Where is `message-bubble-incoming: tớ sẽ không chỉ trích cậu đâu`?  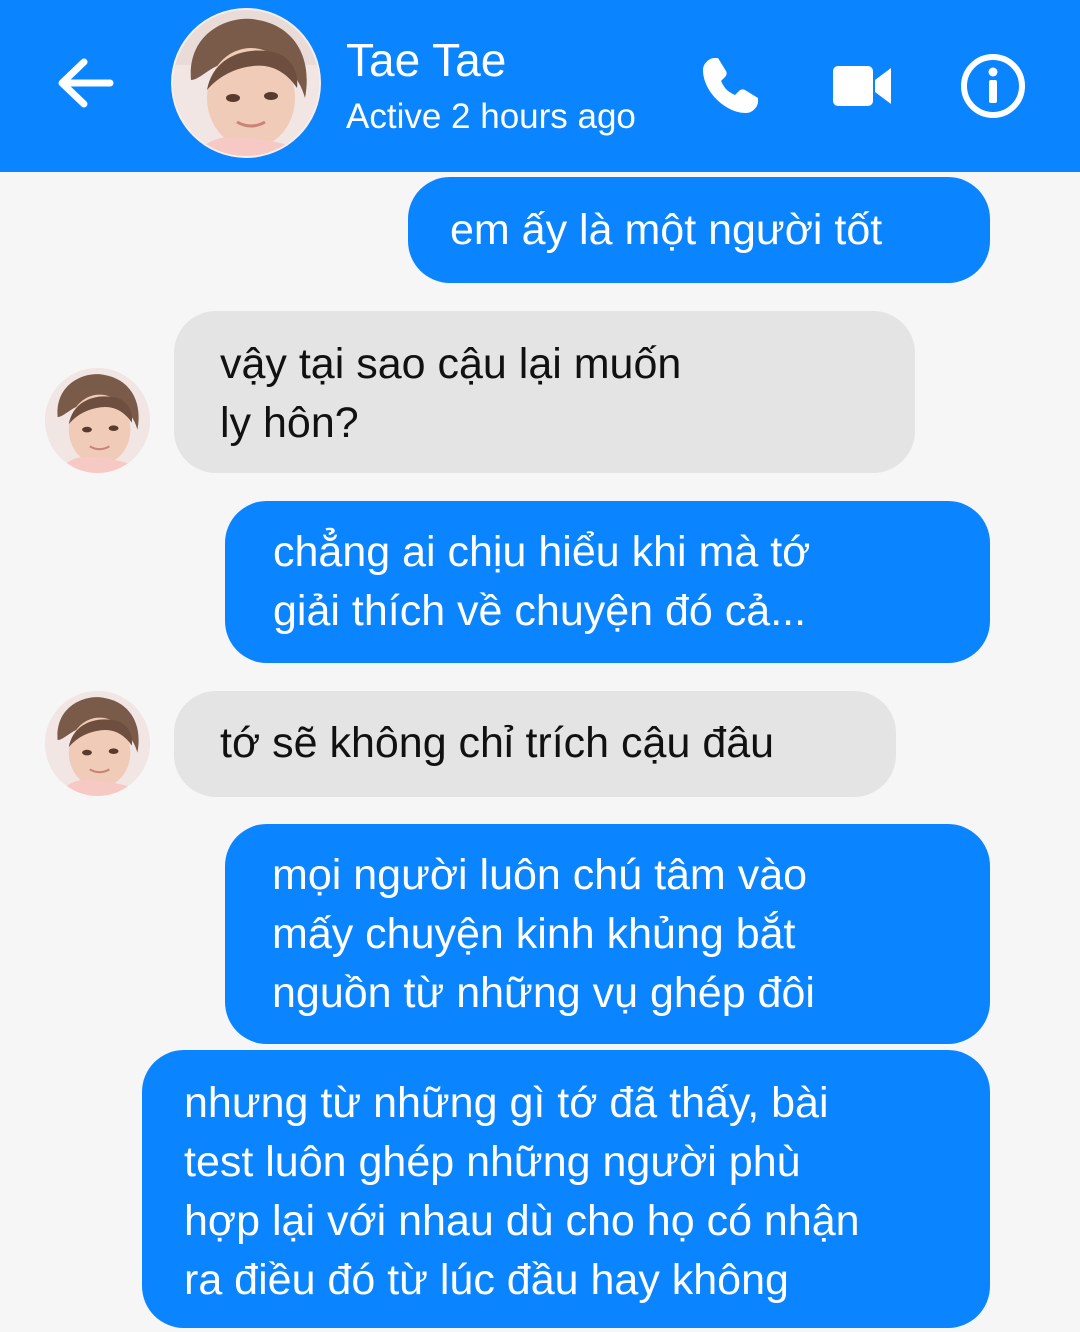
message-bubble-incoming: tớ sẽ không chỉ trích cậu đâu is located at coordinates (535, 744).